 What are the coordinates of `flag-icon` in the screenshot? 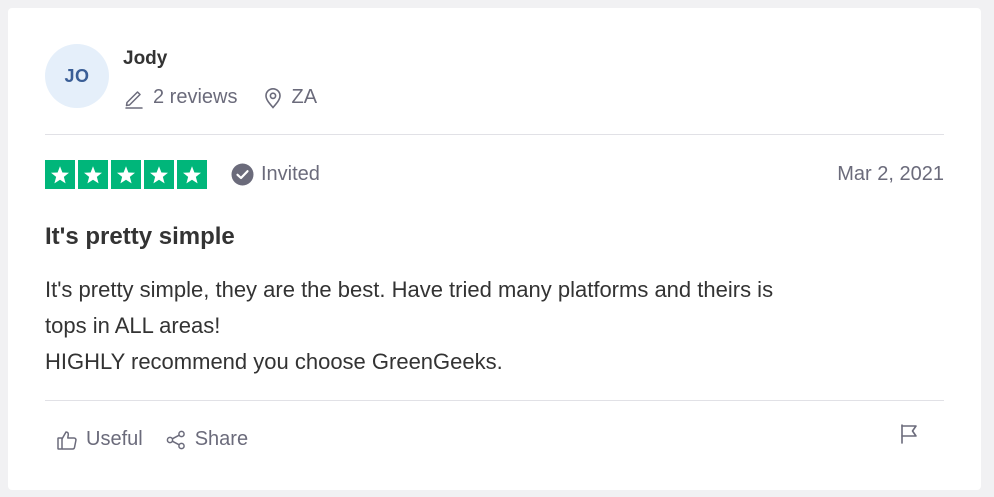 It's located at (909, 434).